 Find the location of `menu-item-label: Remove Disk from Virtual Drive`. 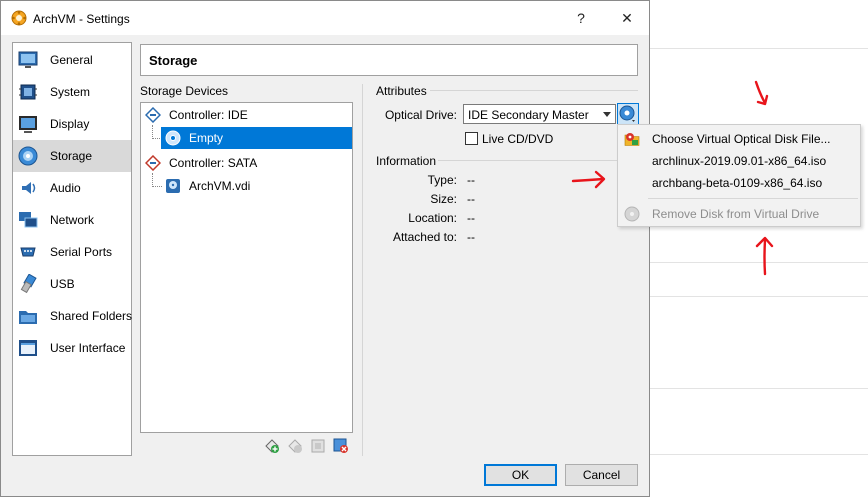

menu-item-label: Remove Disk from Virtual Drive is located at coordinates (736, 214).